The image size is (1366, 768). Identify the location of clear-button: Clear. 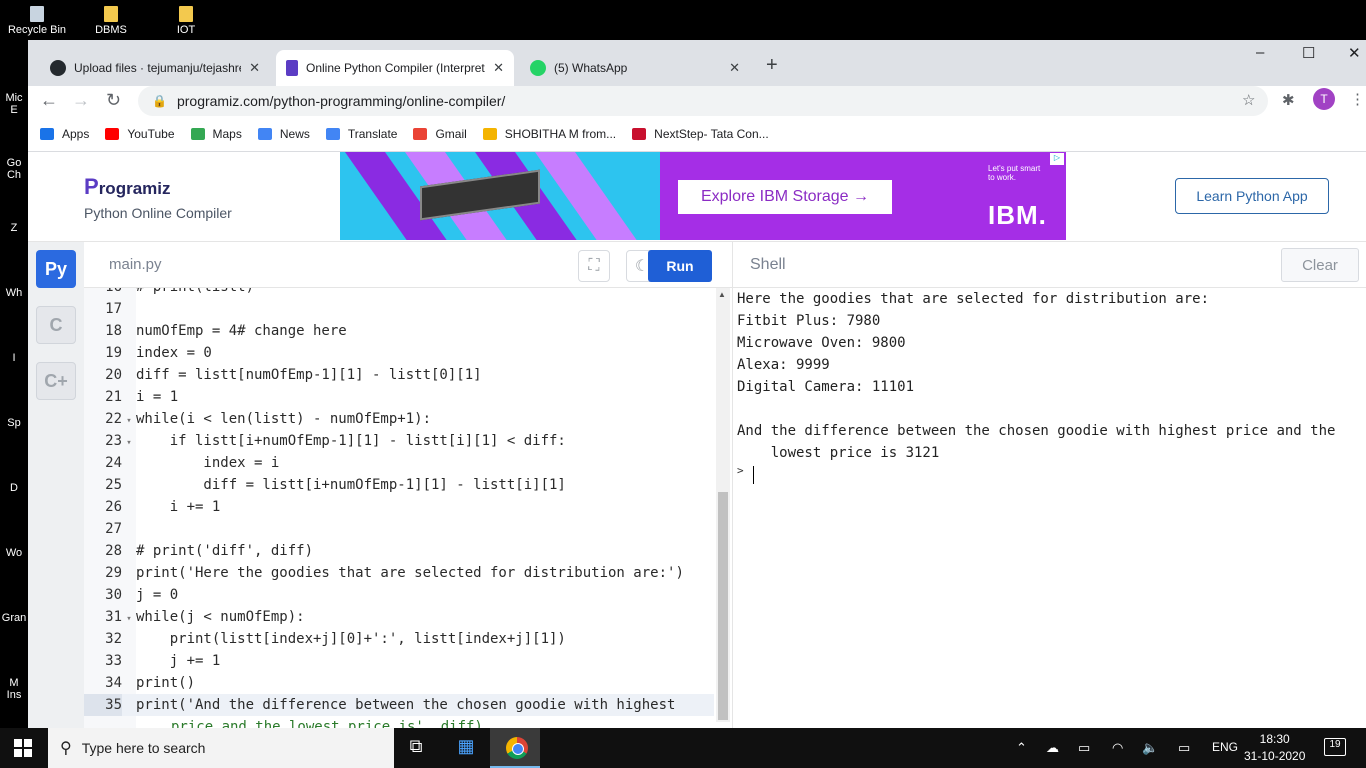
(1320, 265).